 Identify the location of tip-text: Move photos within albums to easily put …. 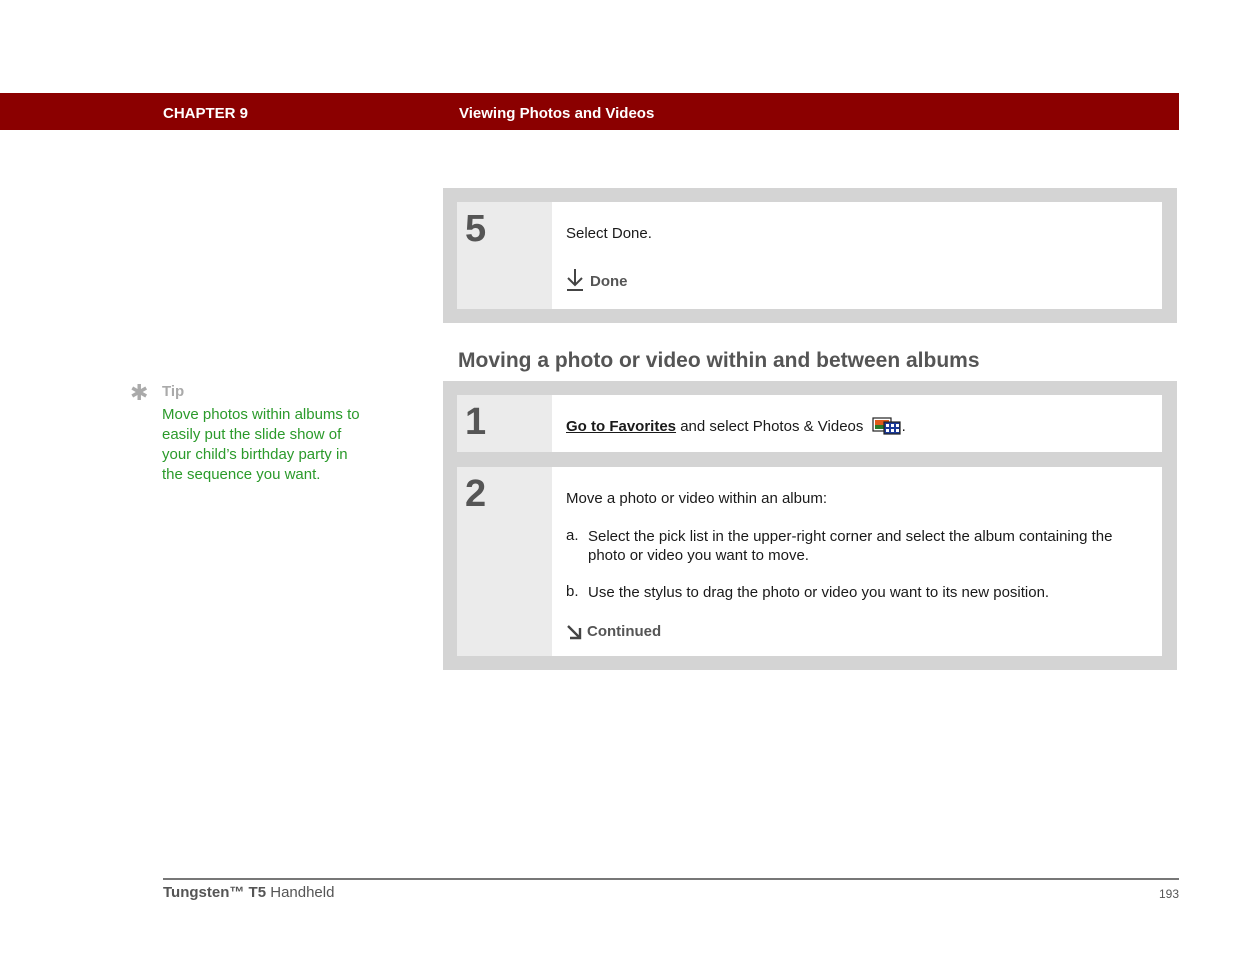
(261, 444).